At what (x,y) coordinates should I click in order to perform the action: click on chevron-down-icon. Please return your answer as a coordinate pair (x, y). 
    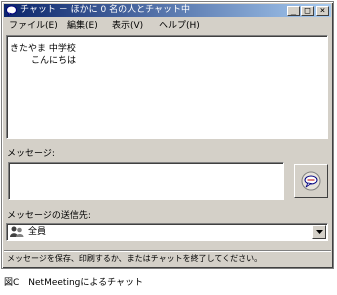
    Looking at the image, I should click on (319, 232).